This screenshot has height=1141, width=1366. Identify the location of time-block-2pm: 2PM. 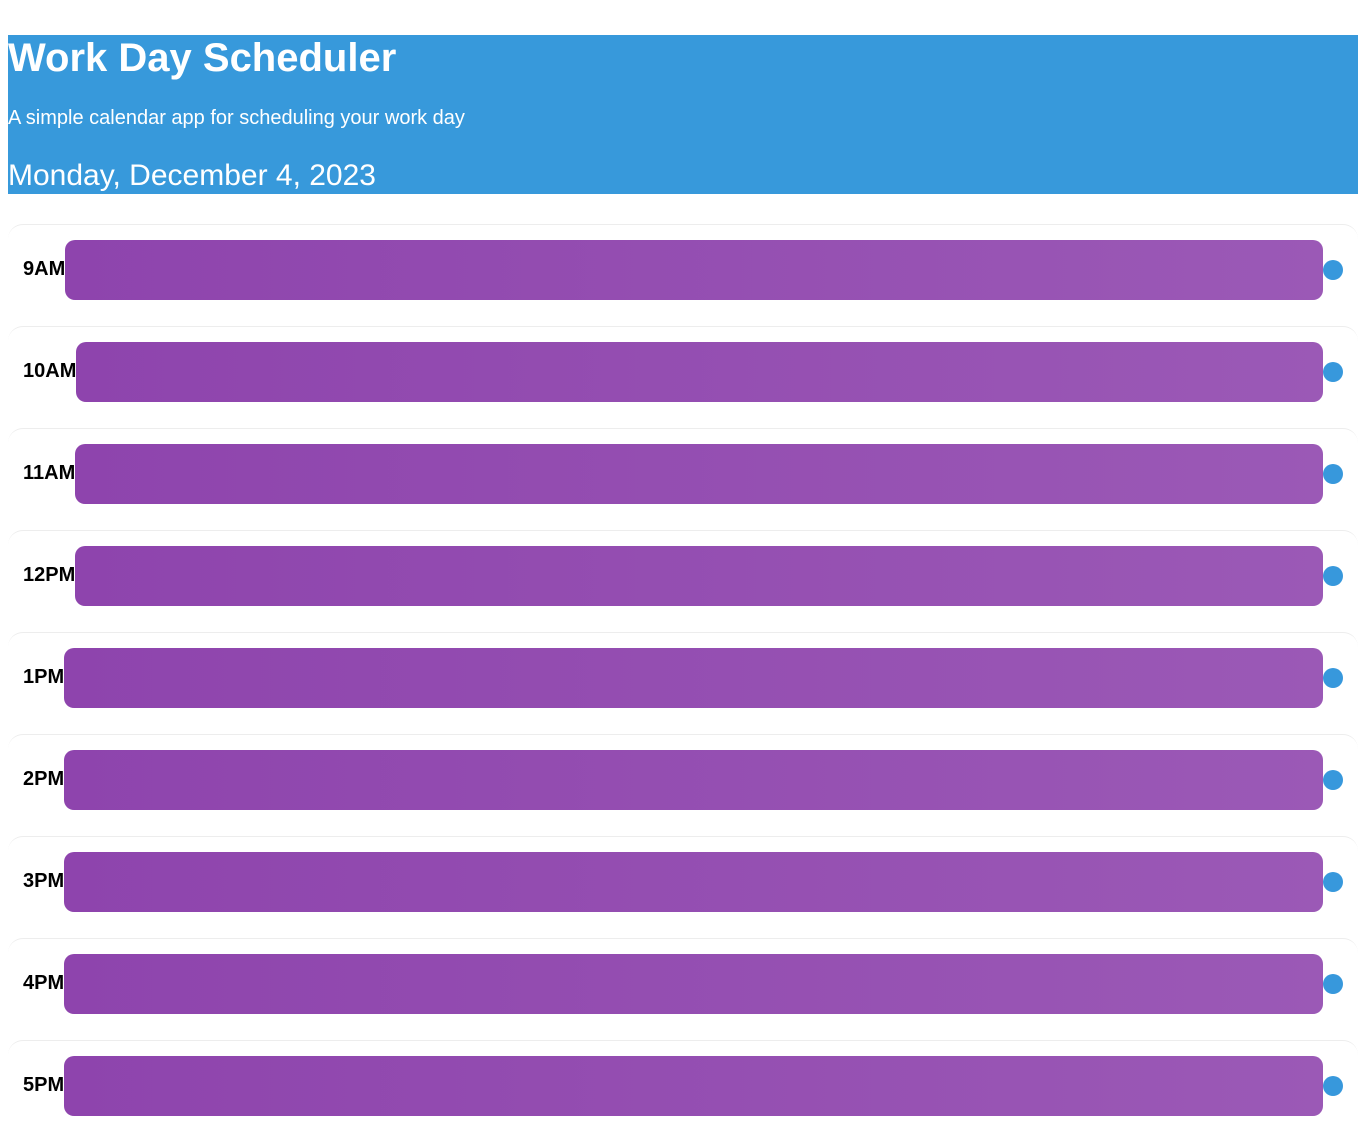
(683, 784).